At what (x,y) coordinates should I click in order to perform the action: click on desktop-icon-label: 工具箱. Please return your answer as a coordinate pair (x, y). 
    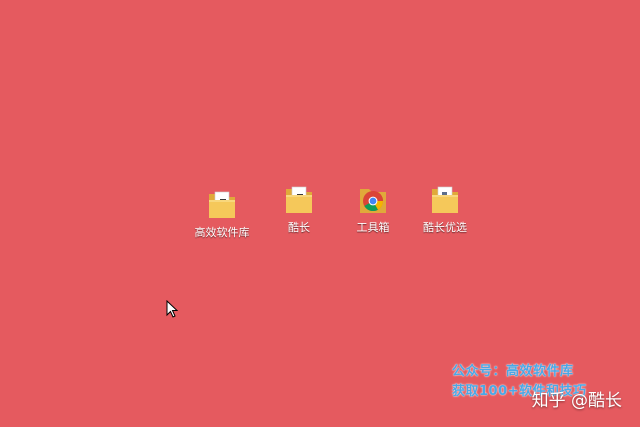
    Looking at the image, I should click on (373, 227).